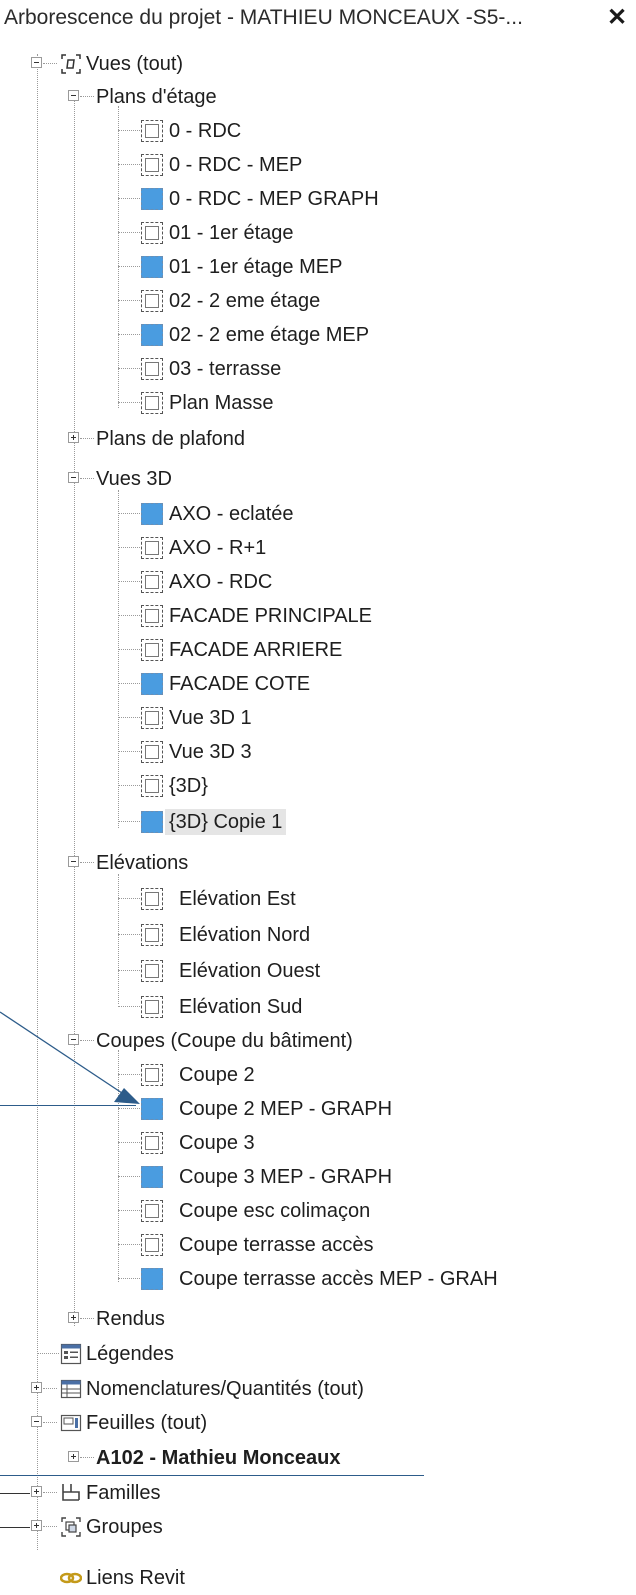  Describe the element at coordinates (318, 752) in the screenshot. I see `view-item: Vue 3D 3` at that location.